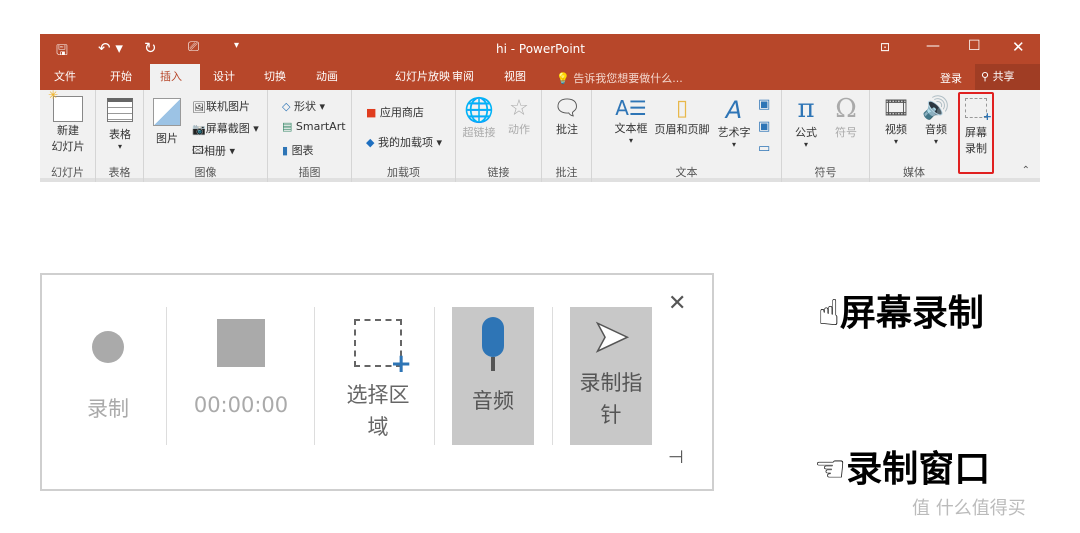  Describe the element at coordinates (463, 77) in the screenshot. I see `tab-review: 审阅` at that location.